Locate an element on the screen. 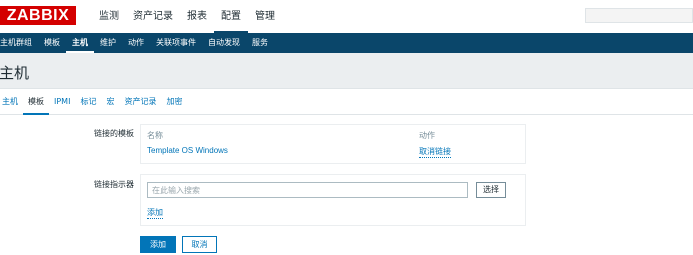 The image size is (693, 255). global-search-input is located at coordinates (639, 15).